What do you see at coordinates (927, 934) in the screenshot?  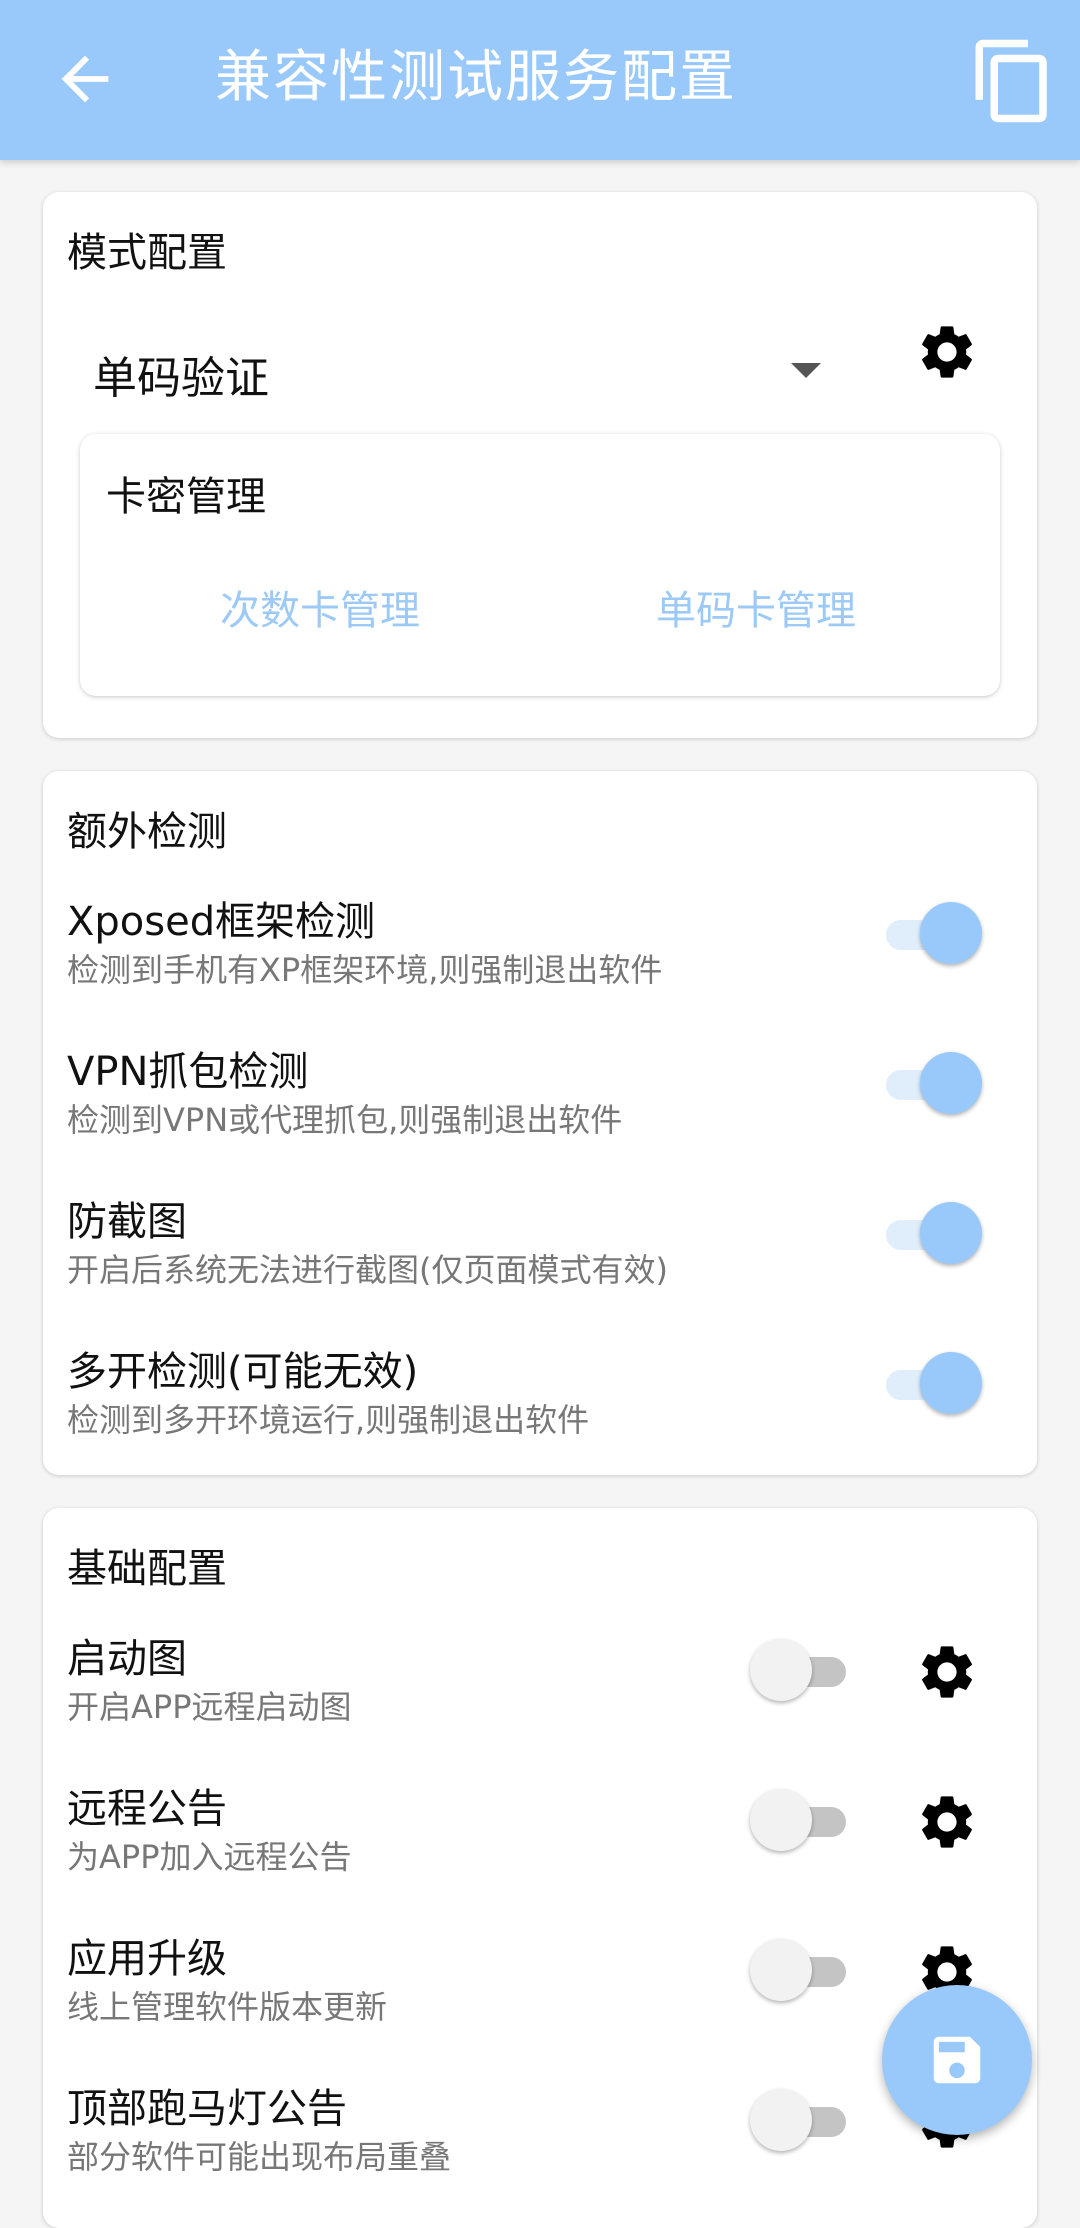 I see `xposed-detection-switch` at bounding box center [927, 934].